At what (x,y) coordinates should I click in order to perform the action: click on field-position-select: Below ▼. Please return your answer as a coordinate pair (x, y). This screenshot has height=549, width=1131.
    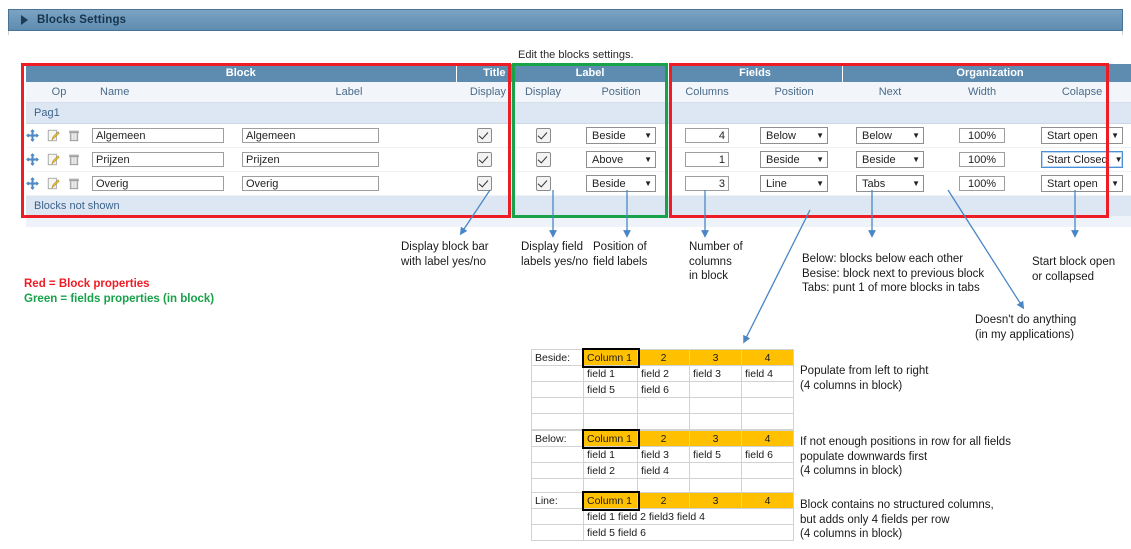
    Looking at the image, I should click on (794, 135).